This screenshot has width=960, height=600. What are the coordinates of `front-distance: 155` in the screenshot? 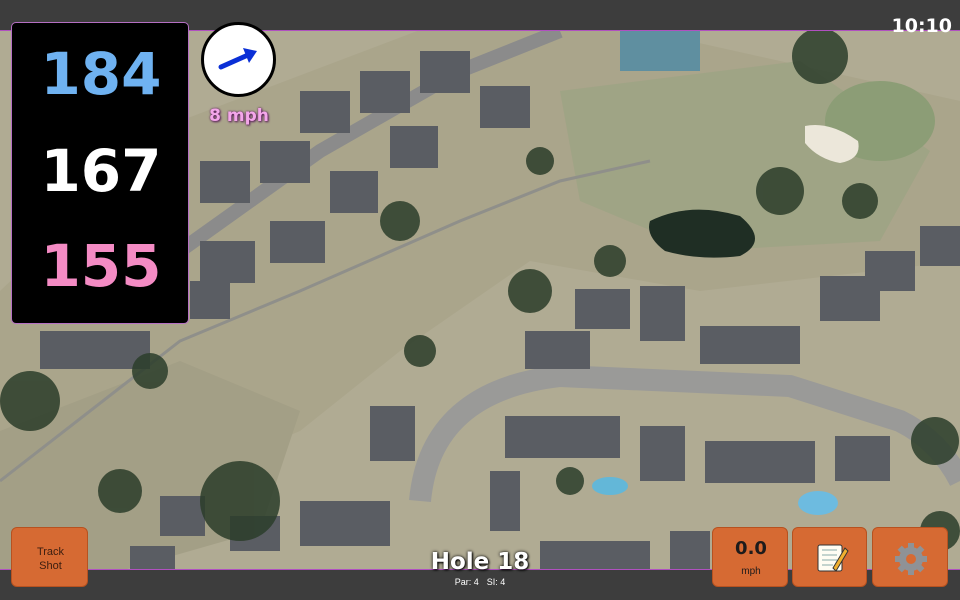 It's located at (101, 266).